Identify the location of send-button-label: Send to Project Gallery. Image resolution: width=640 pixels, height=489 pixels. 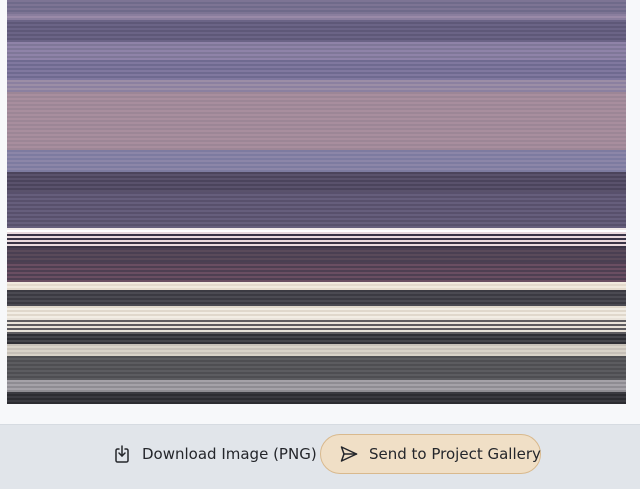
(455, 454).